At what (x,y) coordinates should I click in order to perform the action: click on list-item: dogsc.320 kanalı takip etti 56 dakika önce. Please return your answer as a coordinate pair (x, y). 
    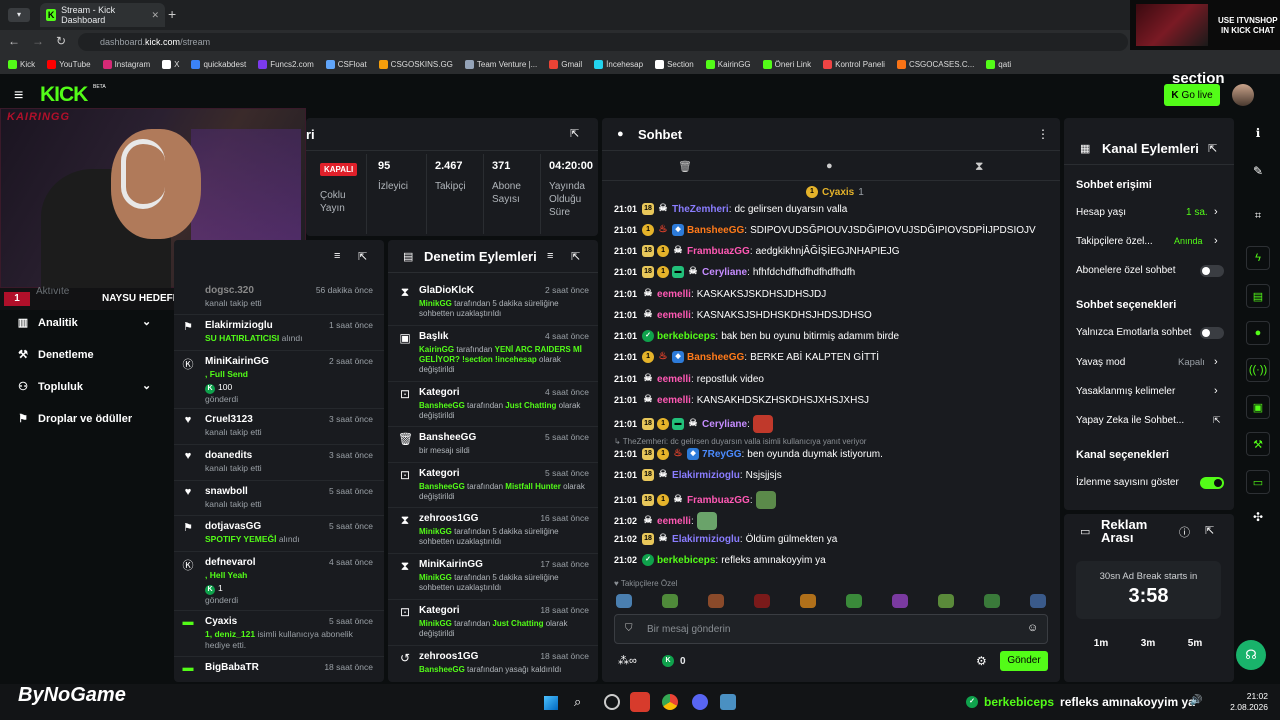
    Looking at the image, I should click on (279, 297).